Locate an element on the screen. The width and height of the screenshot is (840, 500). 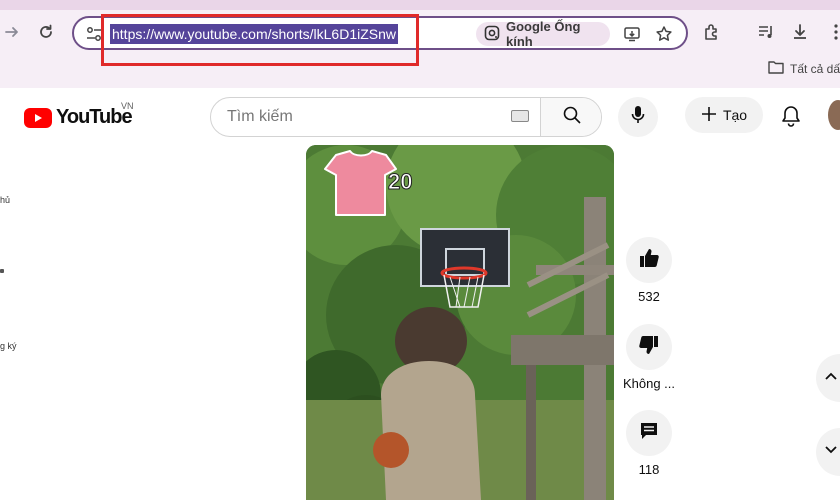
comments-button is located at coordinates (649, 433).